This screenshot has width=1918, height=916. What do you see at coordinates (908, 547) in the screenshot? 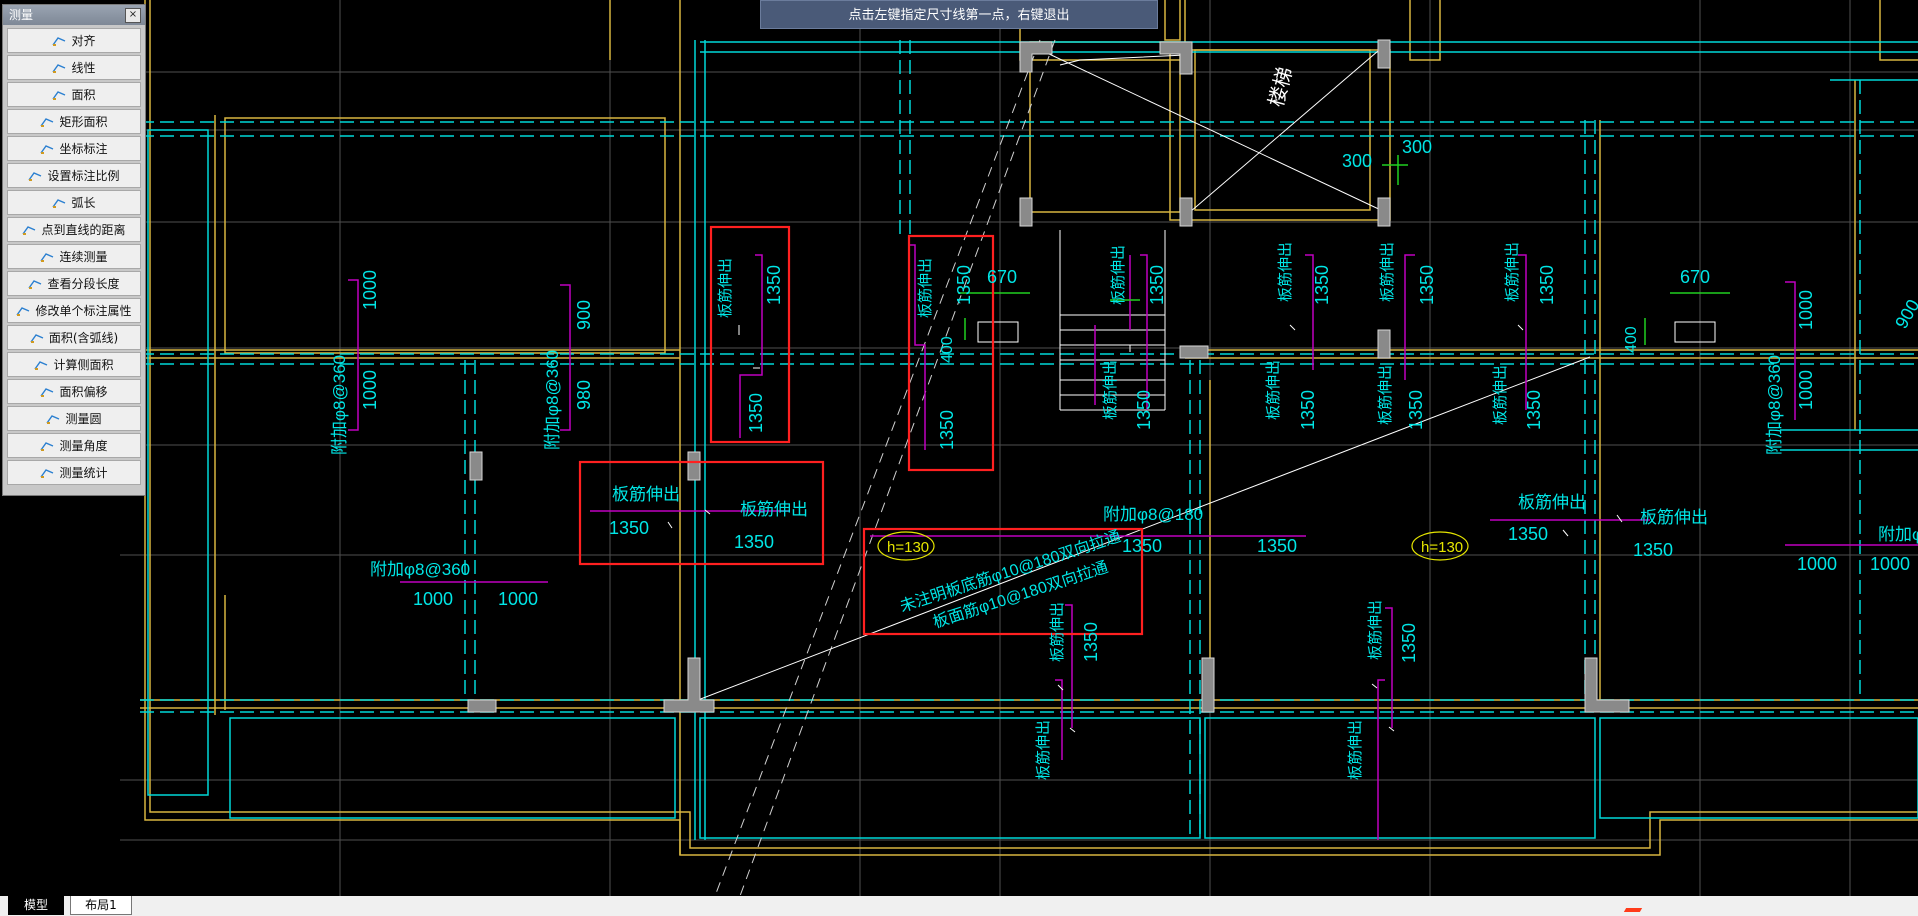
I see `slab-thickness-label: h=130` at bounding box center [908, 547].